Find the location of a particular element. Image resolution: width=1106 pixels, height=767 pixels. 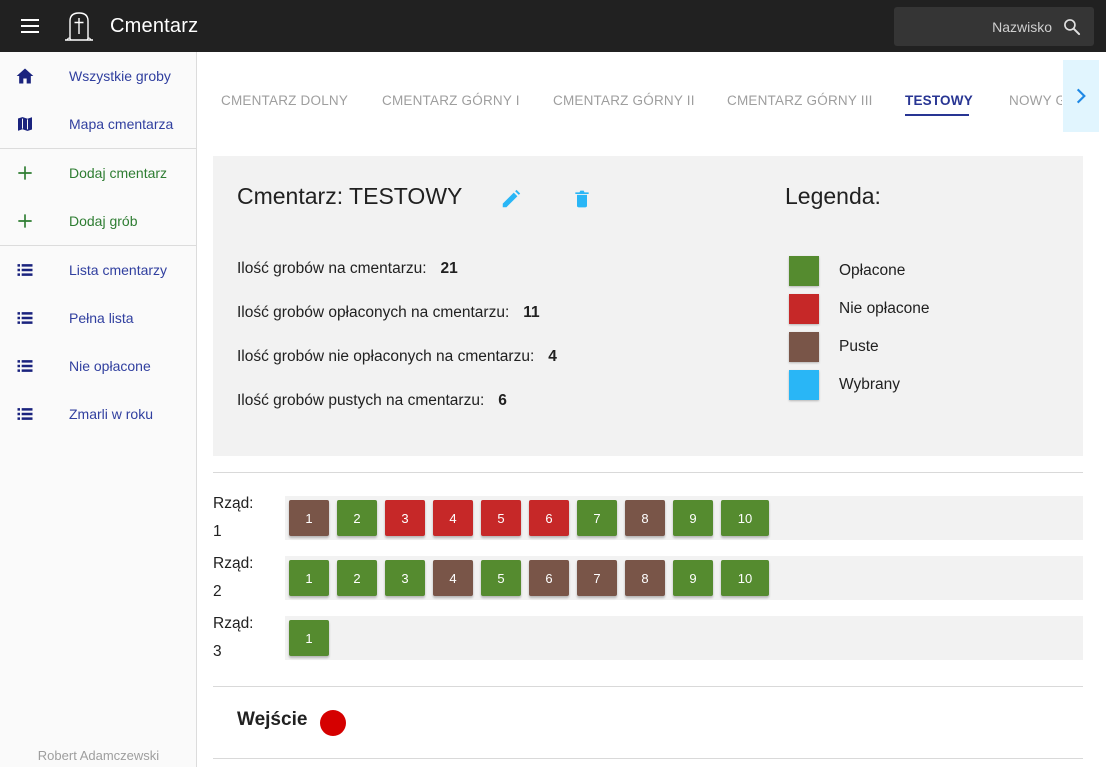

menu-button is located at coordinates (30, 26).